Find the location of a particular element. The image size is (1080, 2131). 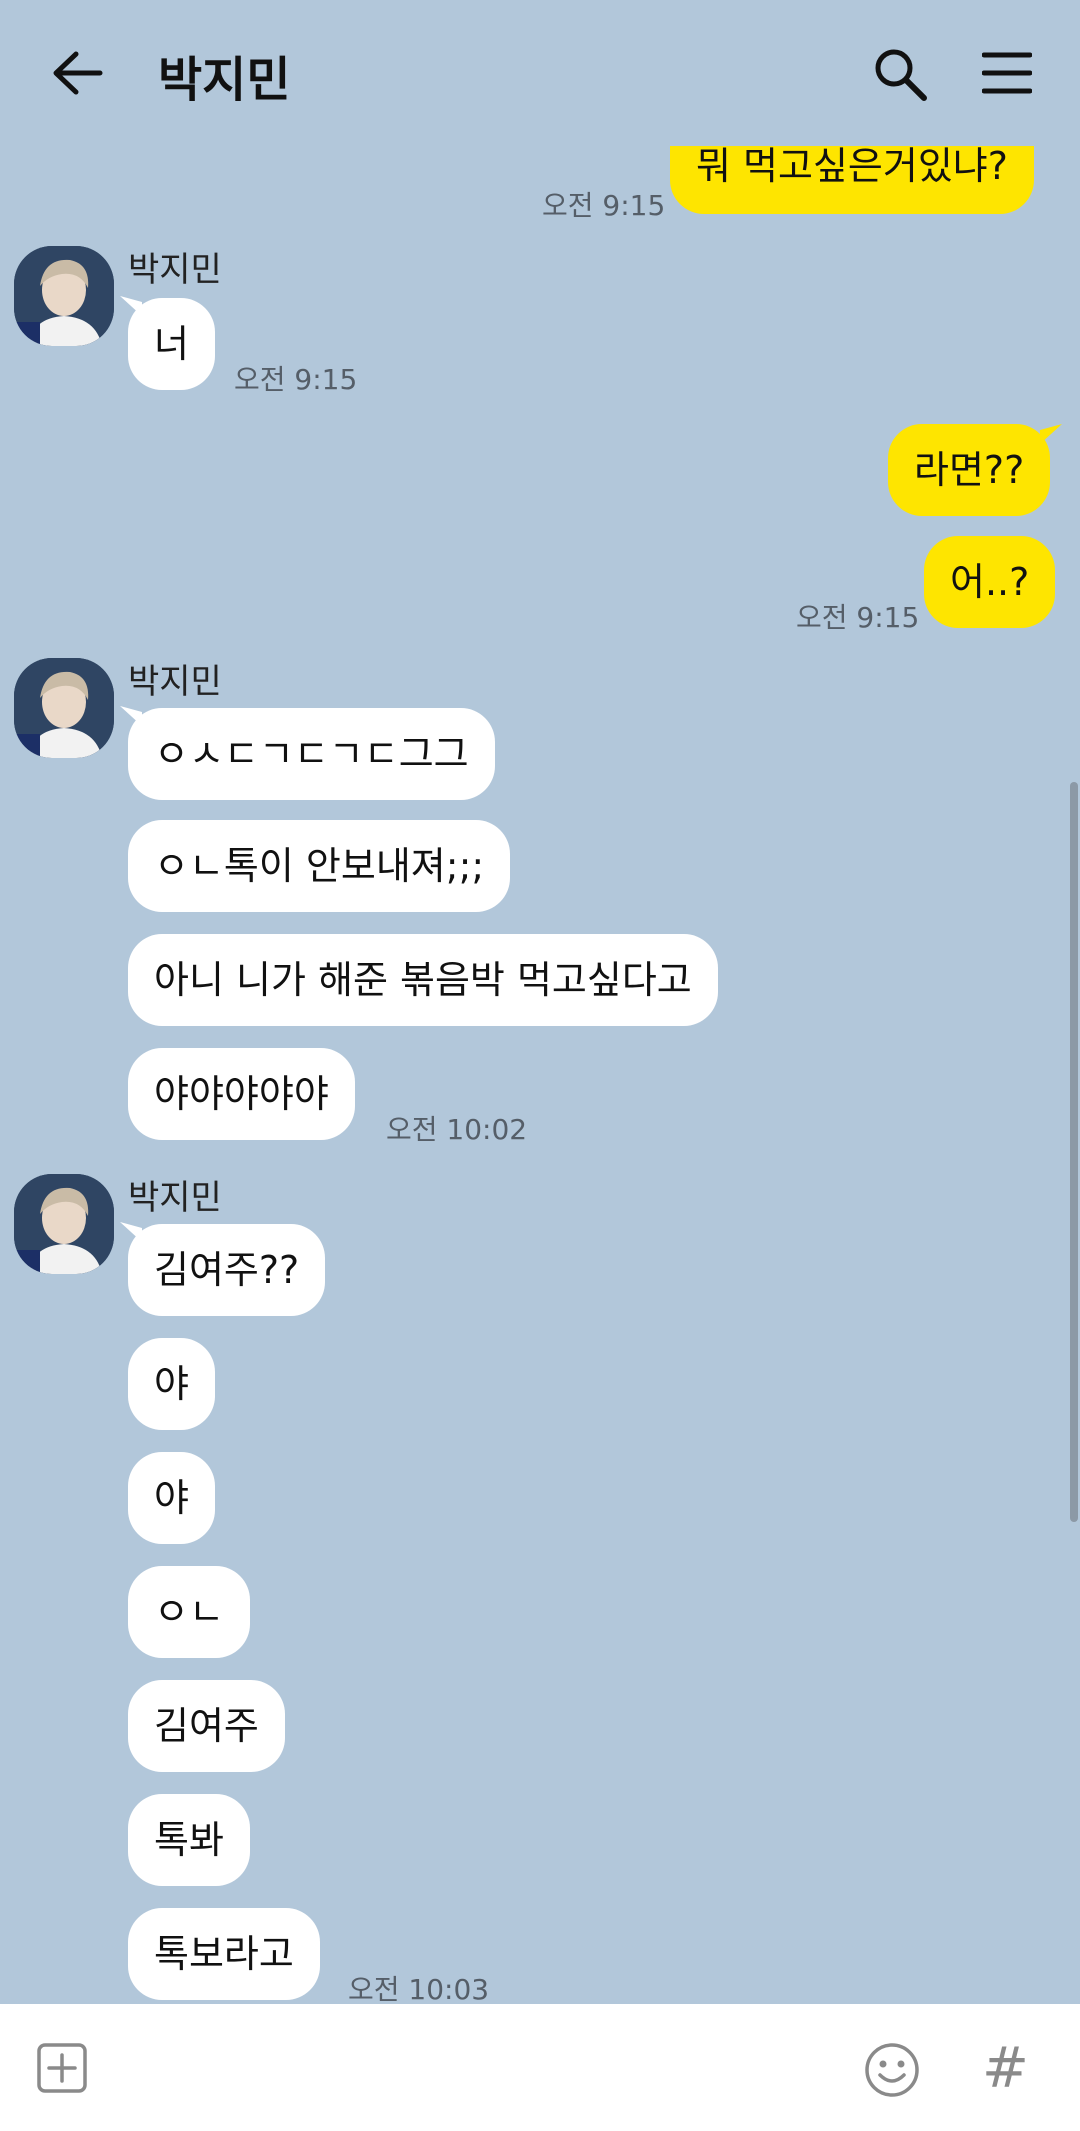

outgoing-message: 어..? is located at coordinates (990, 582).